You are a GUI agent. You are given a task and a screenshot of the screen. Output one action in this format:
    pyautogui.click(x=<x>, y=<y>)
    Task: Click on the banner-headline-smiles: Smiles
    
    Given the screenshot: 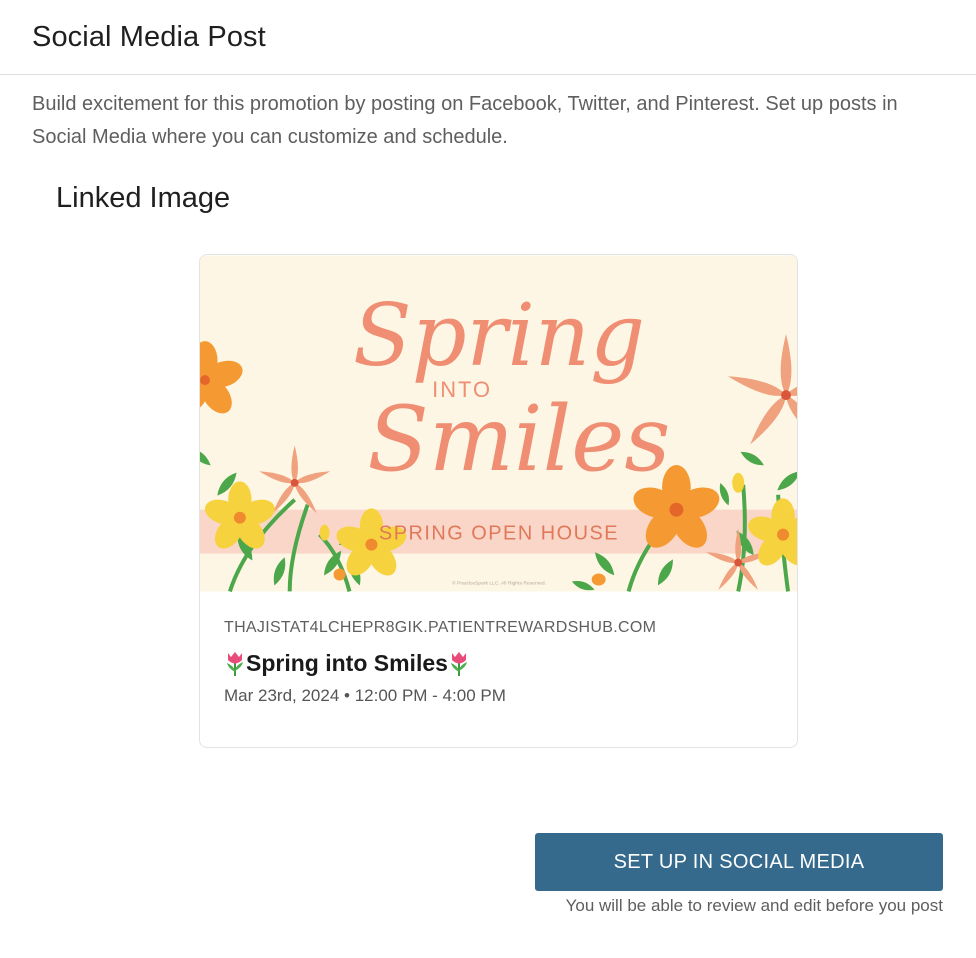 What is the action you would take?
    pyautogui.click(x=518, y=440)
    